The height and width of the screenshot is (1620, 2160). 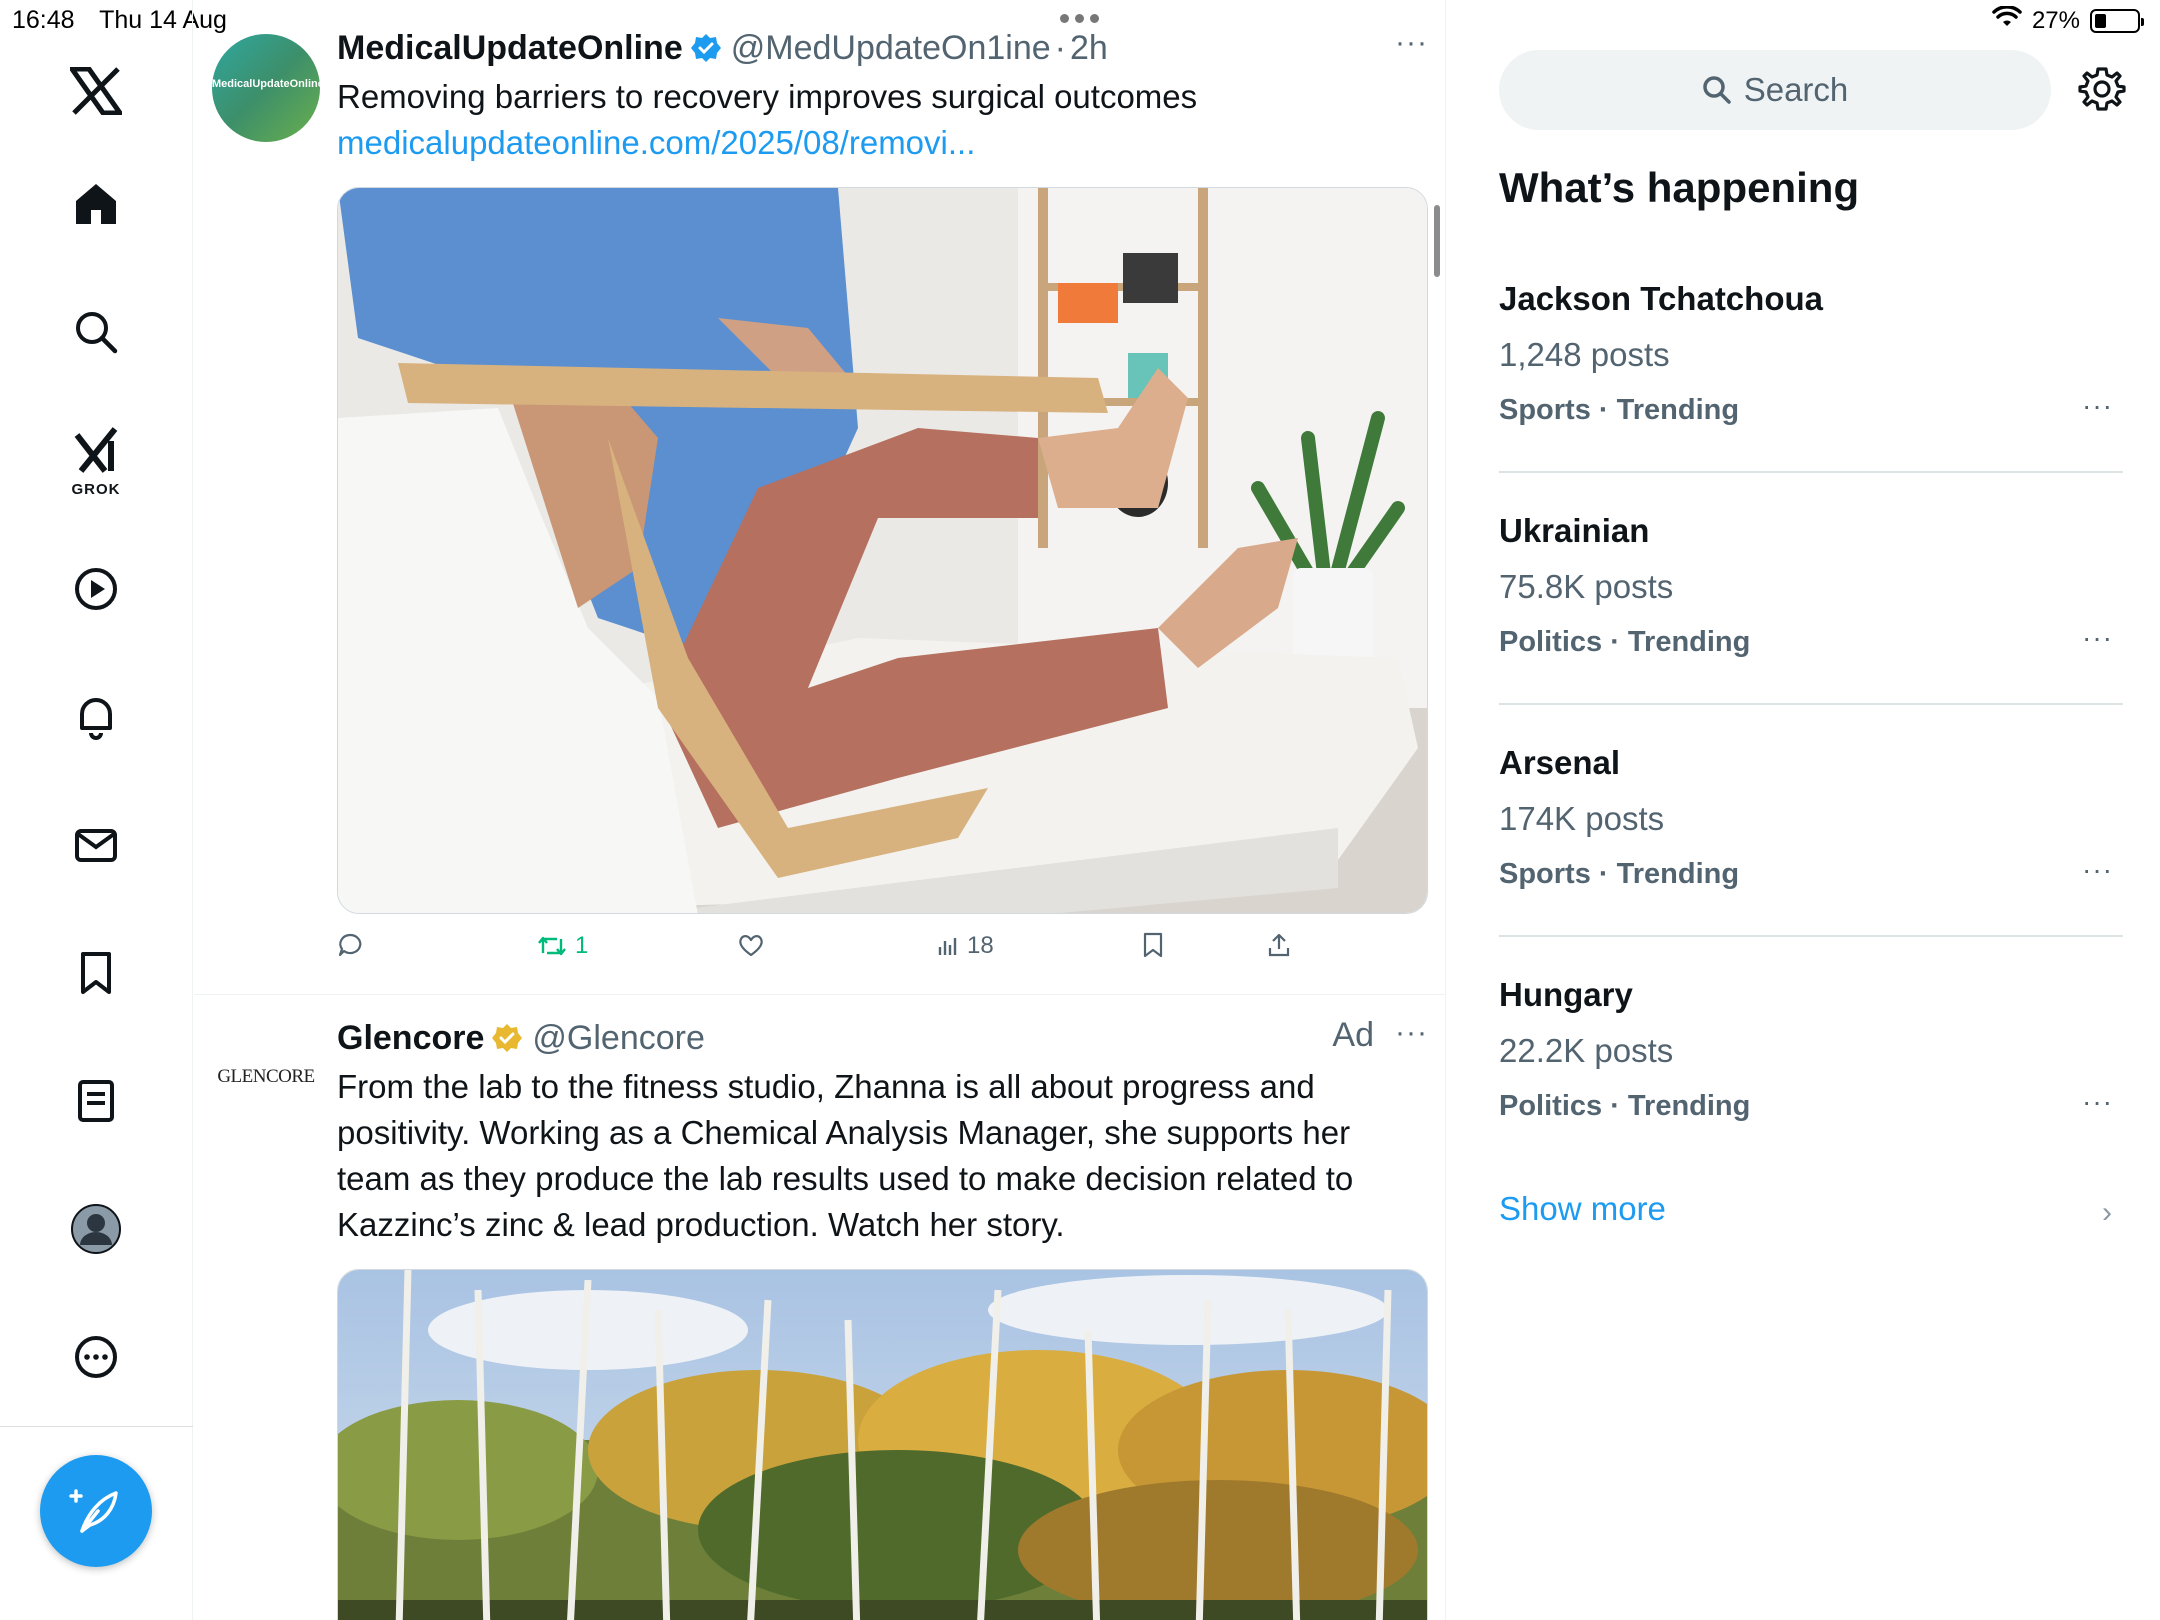 I want to click on trend-post-count: 22.2K posts, so click(x=1586, y=1050).